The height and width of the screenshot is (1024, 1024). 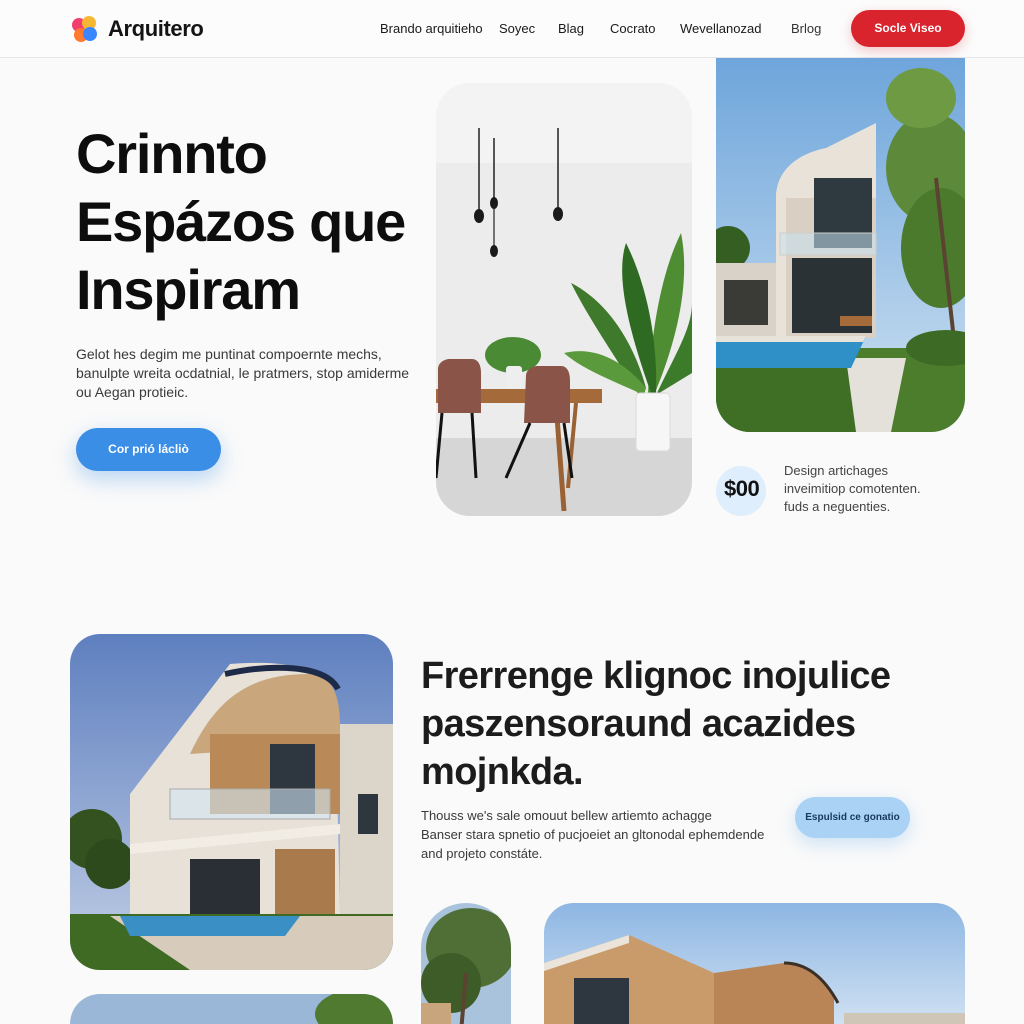 What do you see at coordinates (852, 488) in the screenshot?
I see `stat-description-line: inveimitiop comotenten.` at bounding box center [852, 488].